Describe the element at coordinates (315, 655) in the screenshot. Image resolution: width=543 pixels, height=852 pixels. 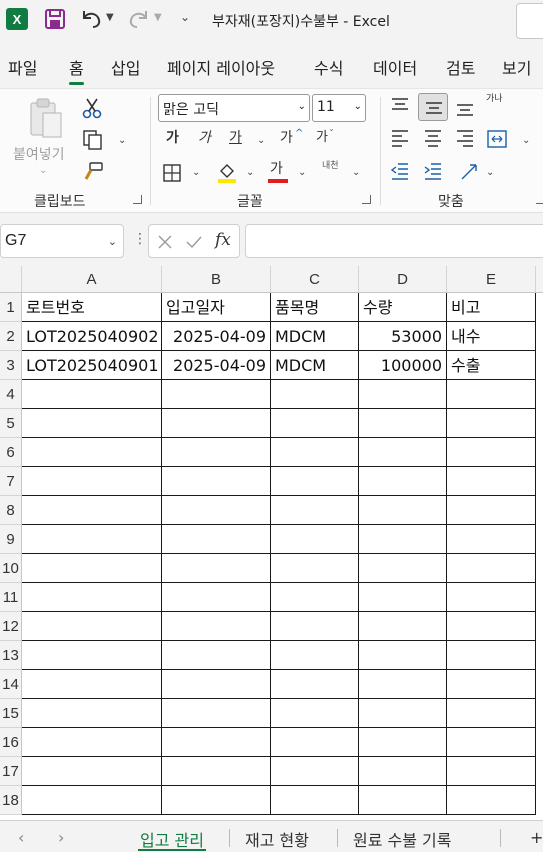
I see `cell-C13` at that location.